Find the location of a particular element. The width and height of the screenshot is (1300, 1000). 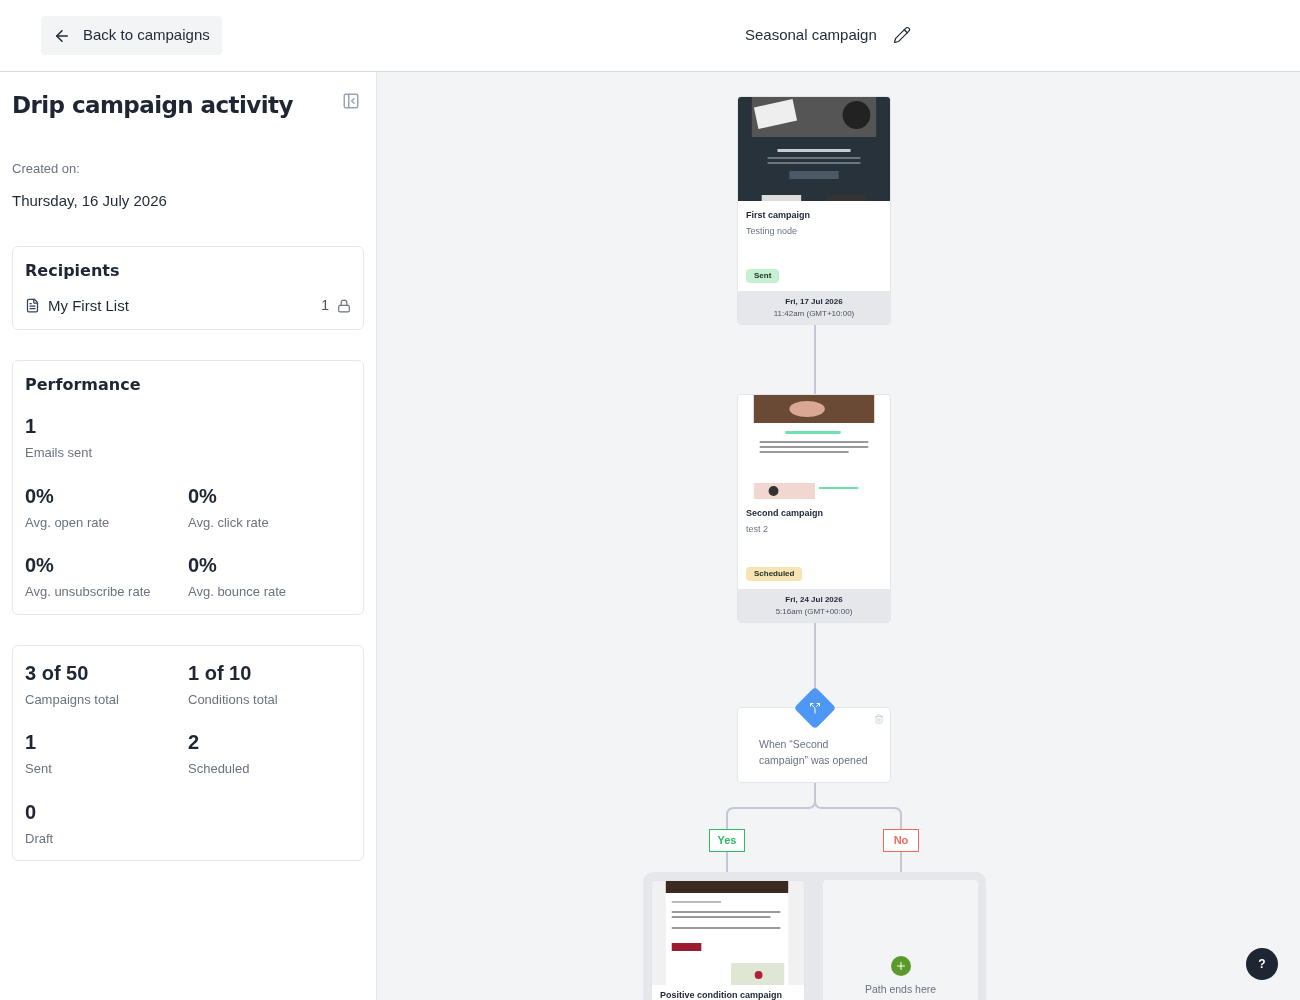

campaign-card: Second campaign test 2 Scheduled Fri, 24 Jul 2026 5:16am (GMT+00:00) is located at coordinates (814, 508).